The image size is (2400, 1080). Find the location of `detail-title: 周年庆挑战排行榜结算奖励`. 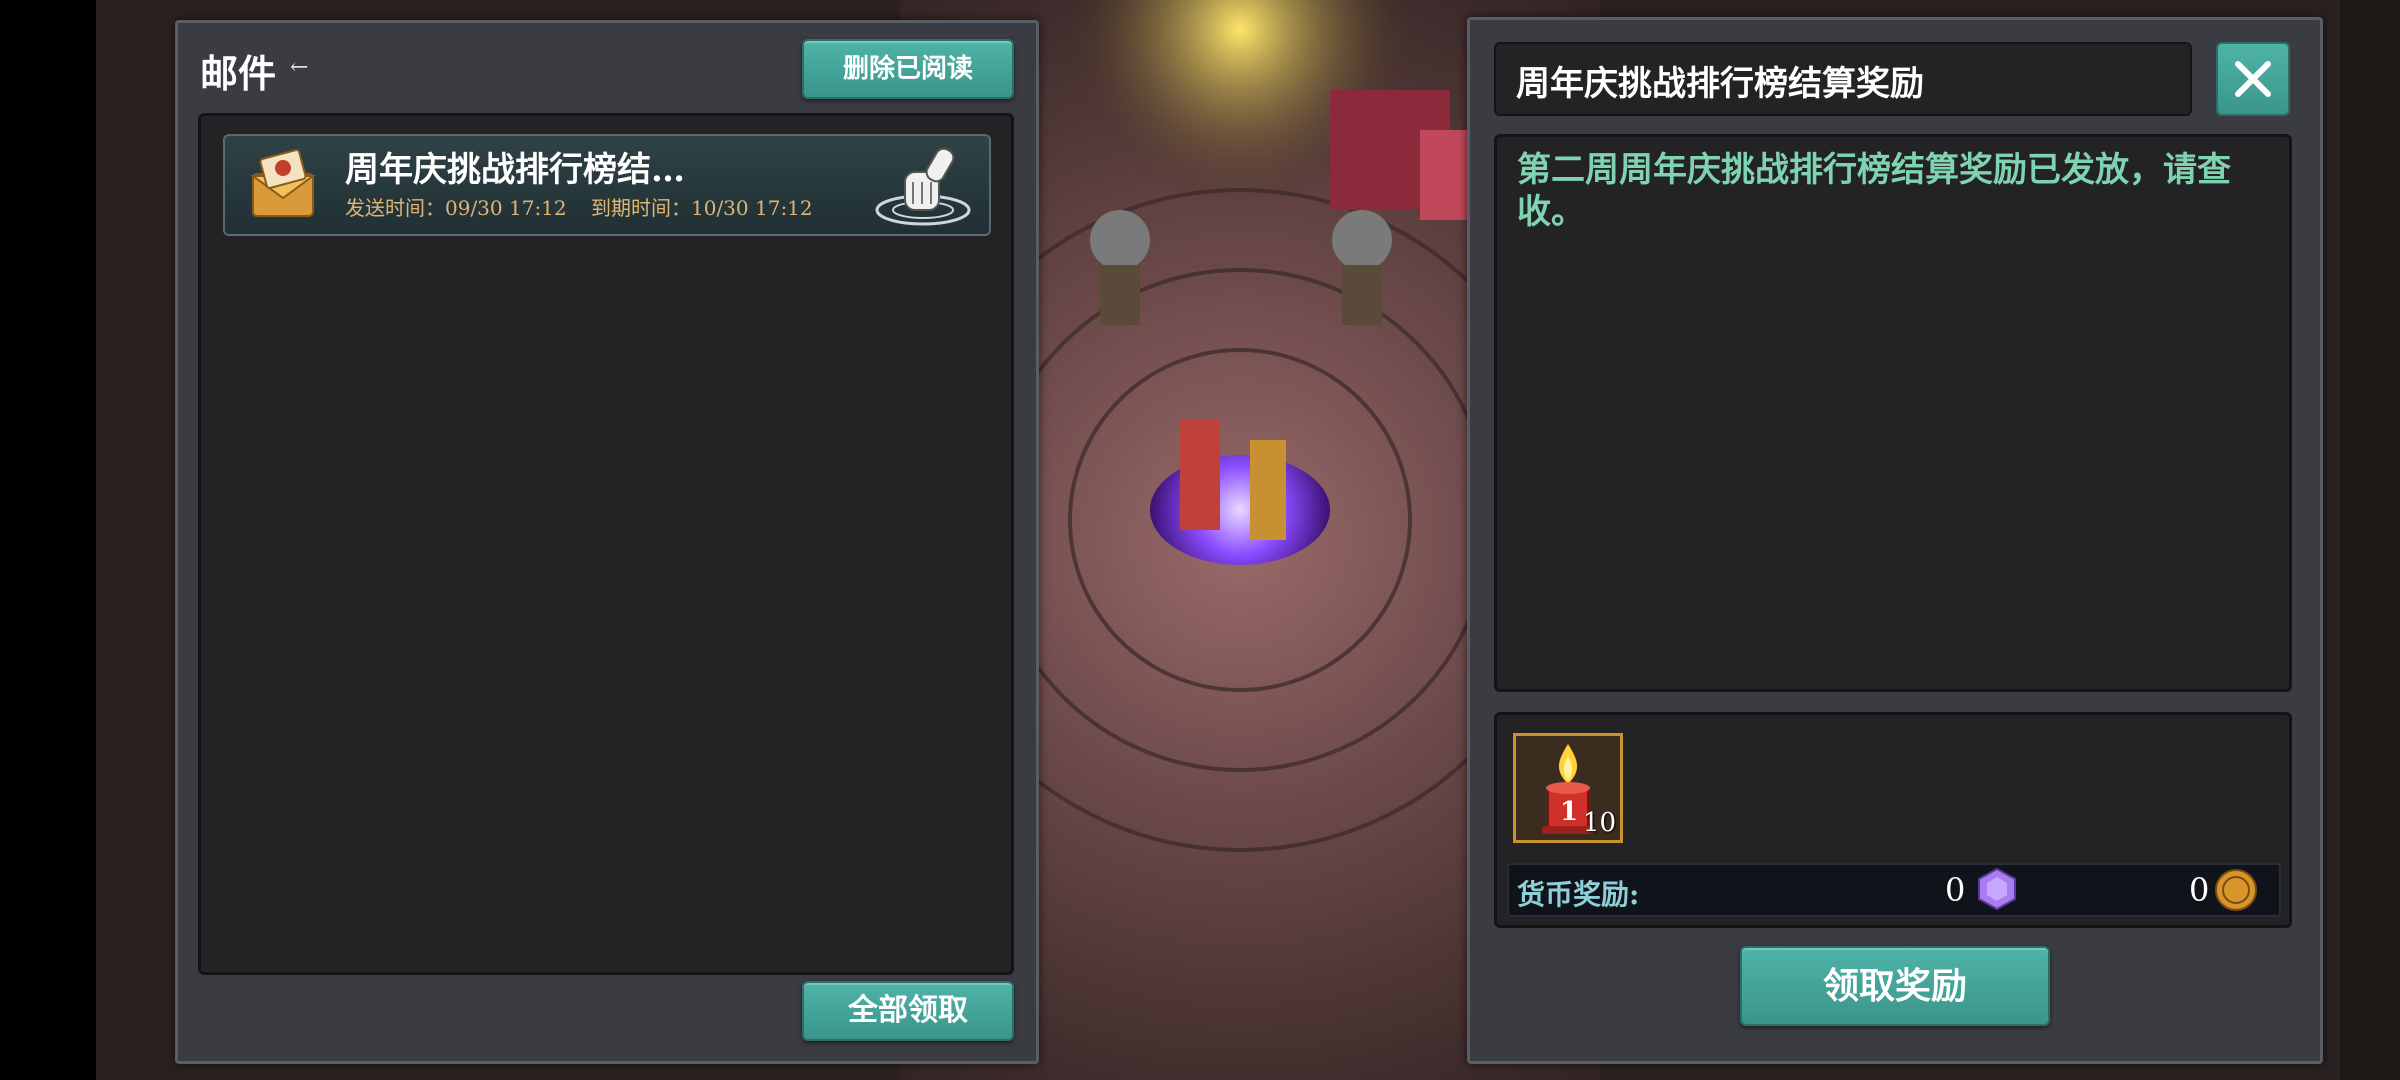

detail-title: 周年庆挑战排行榜结算奖励 is located at coordinates (1720, 84).